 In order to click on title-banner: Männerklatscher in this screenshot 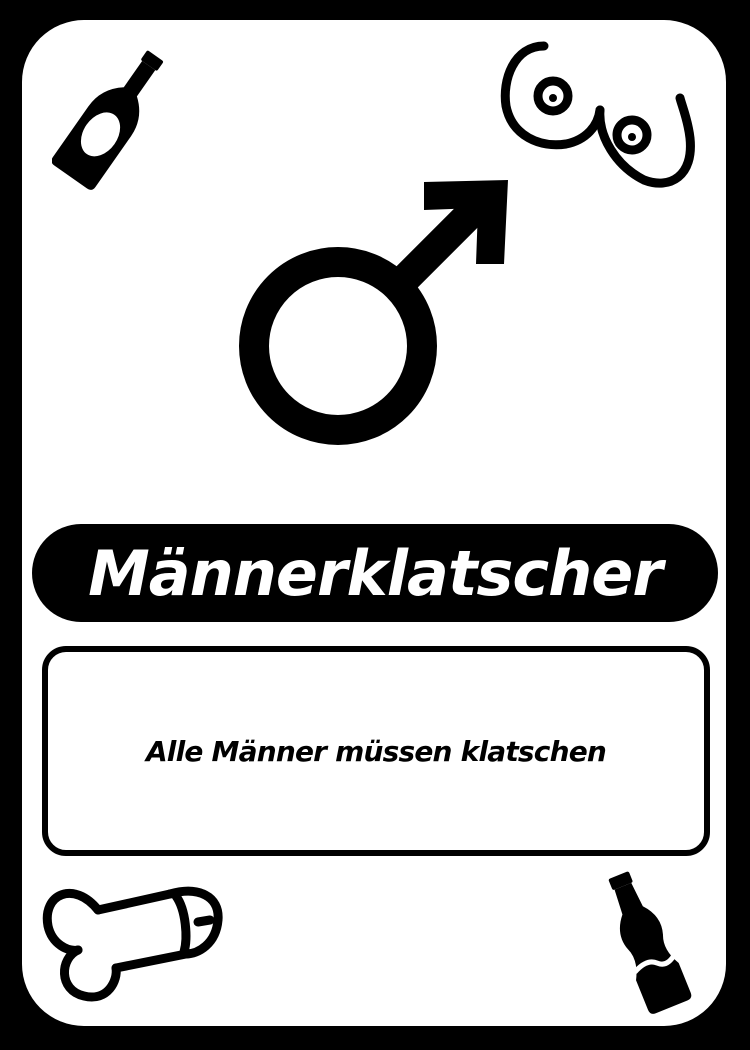, I will do `click(375, 573)`.